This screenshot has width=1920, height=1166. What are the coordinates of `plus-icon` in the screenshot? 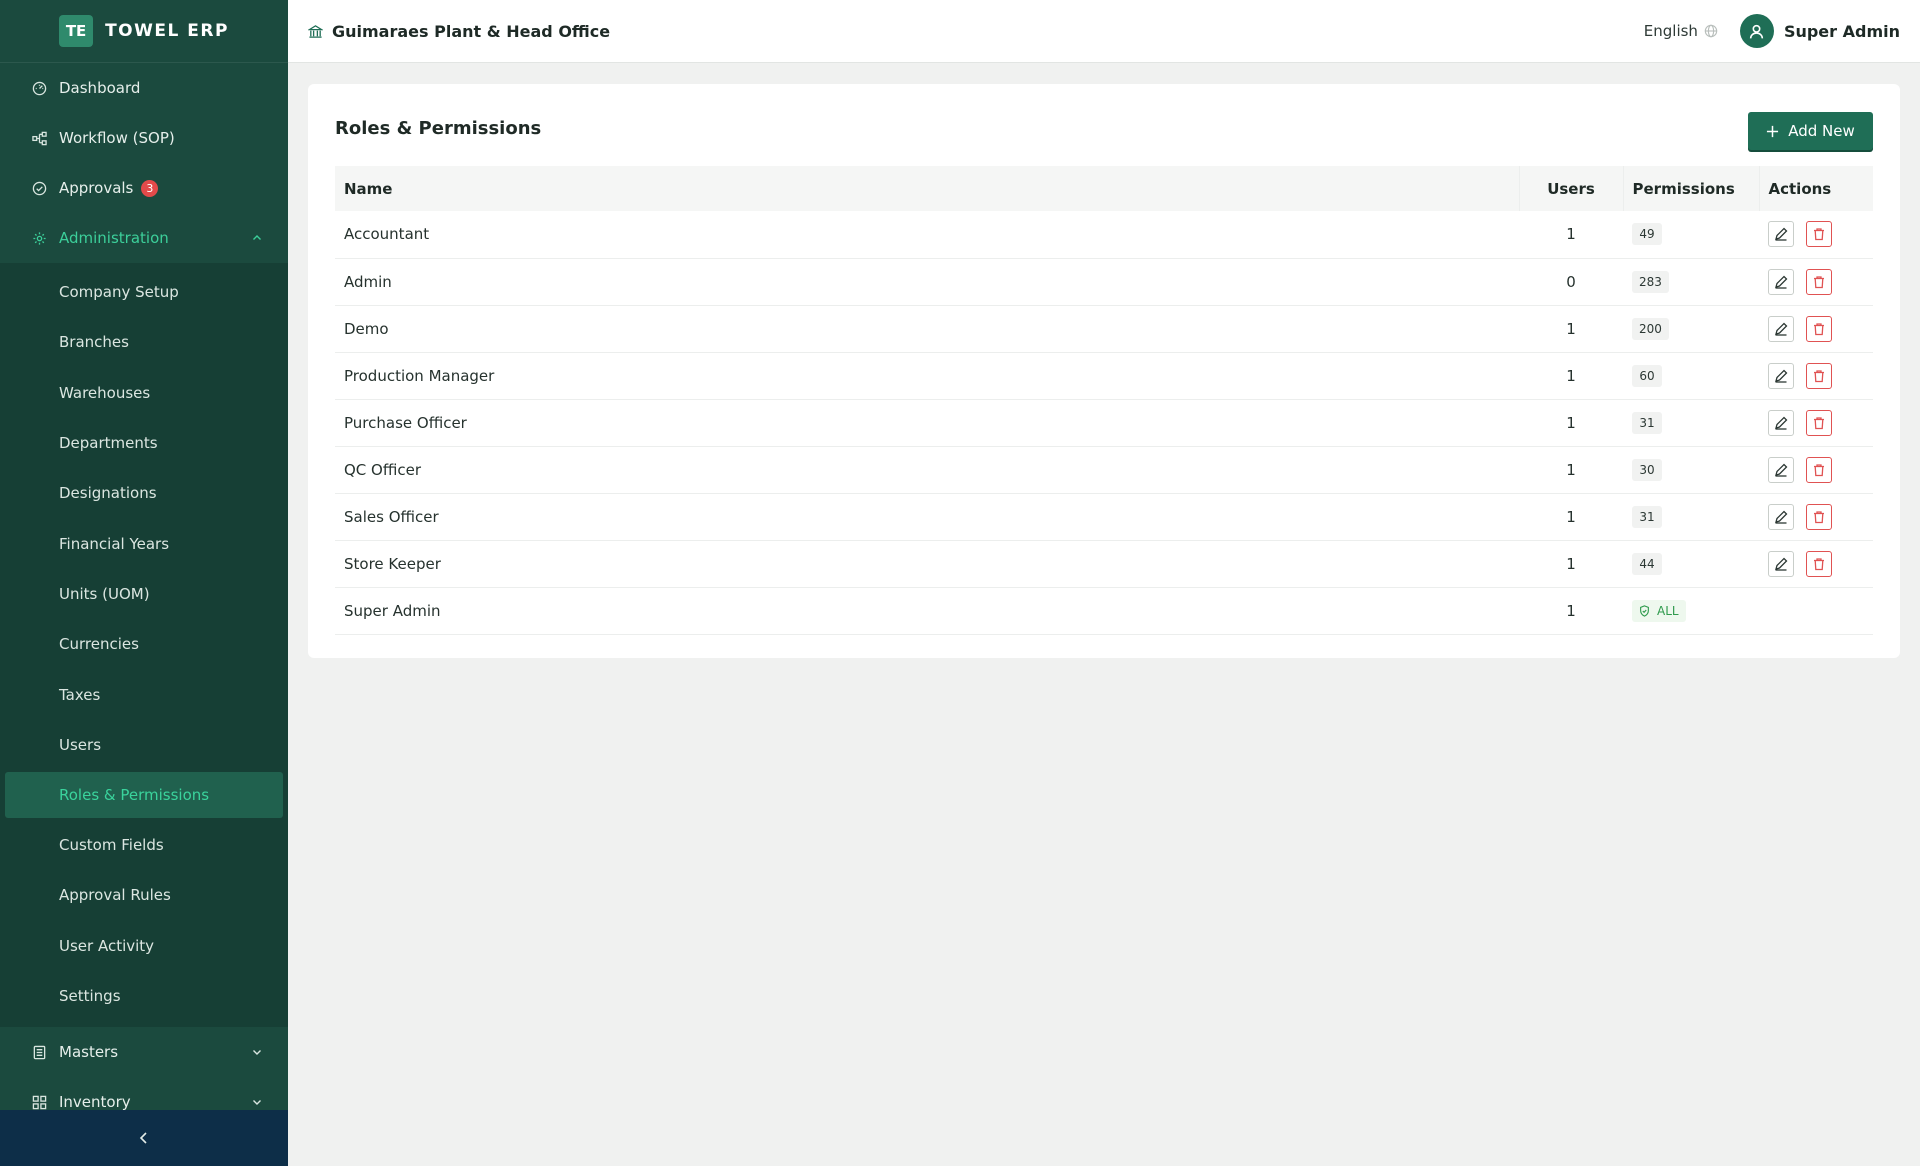 It's located at (1773, 131).